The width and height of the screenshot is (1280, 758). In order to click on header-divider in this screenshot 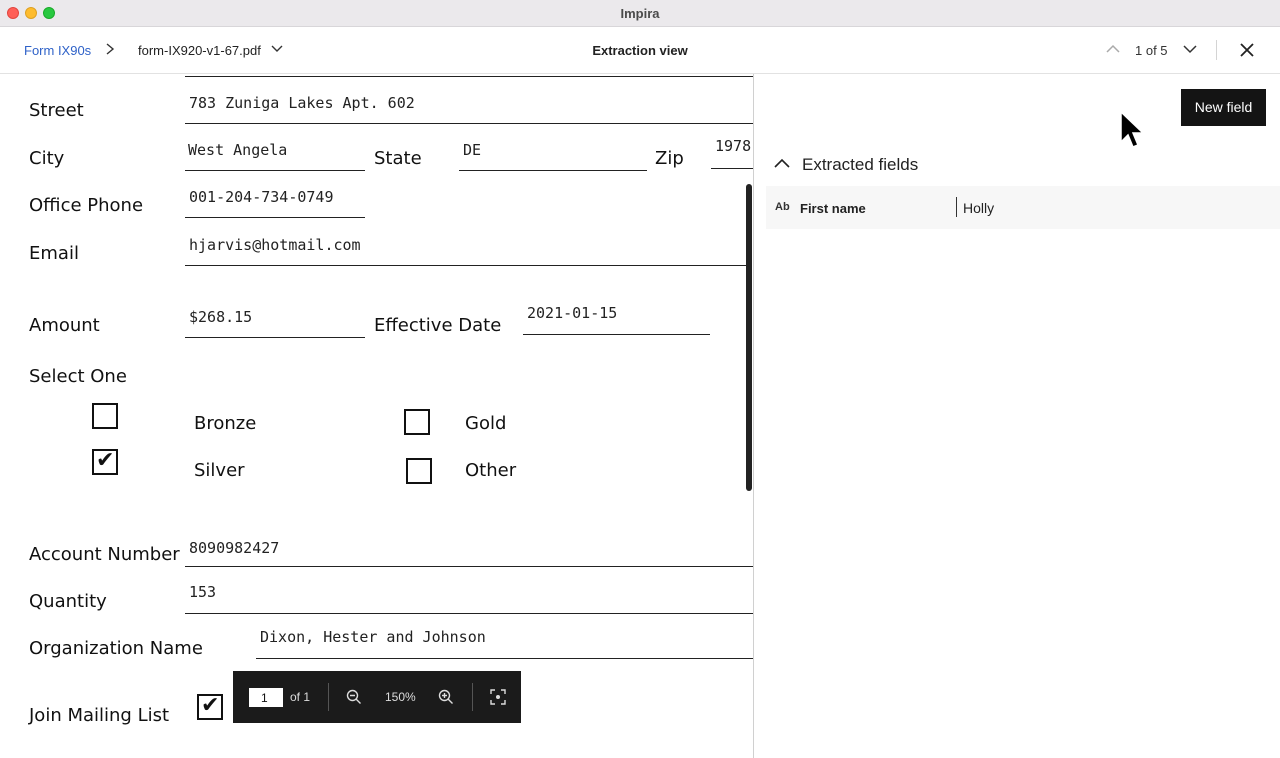, I will do `click(1216, 50)`.